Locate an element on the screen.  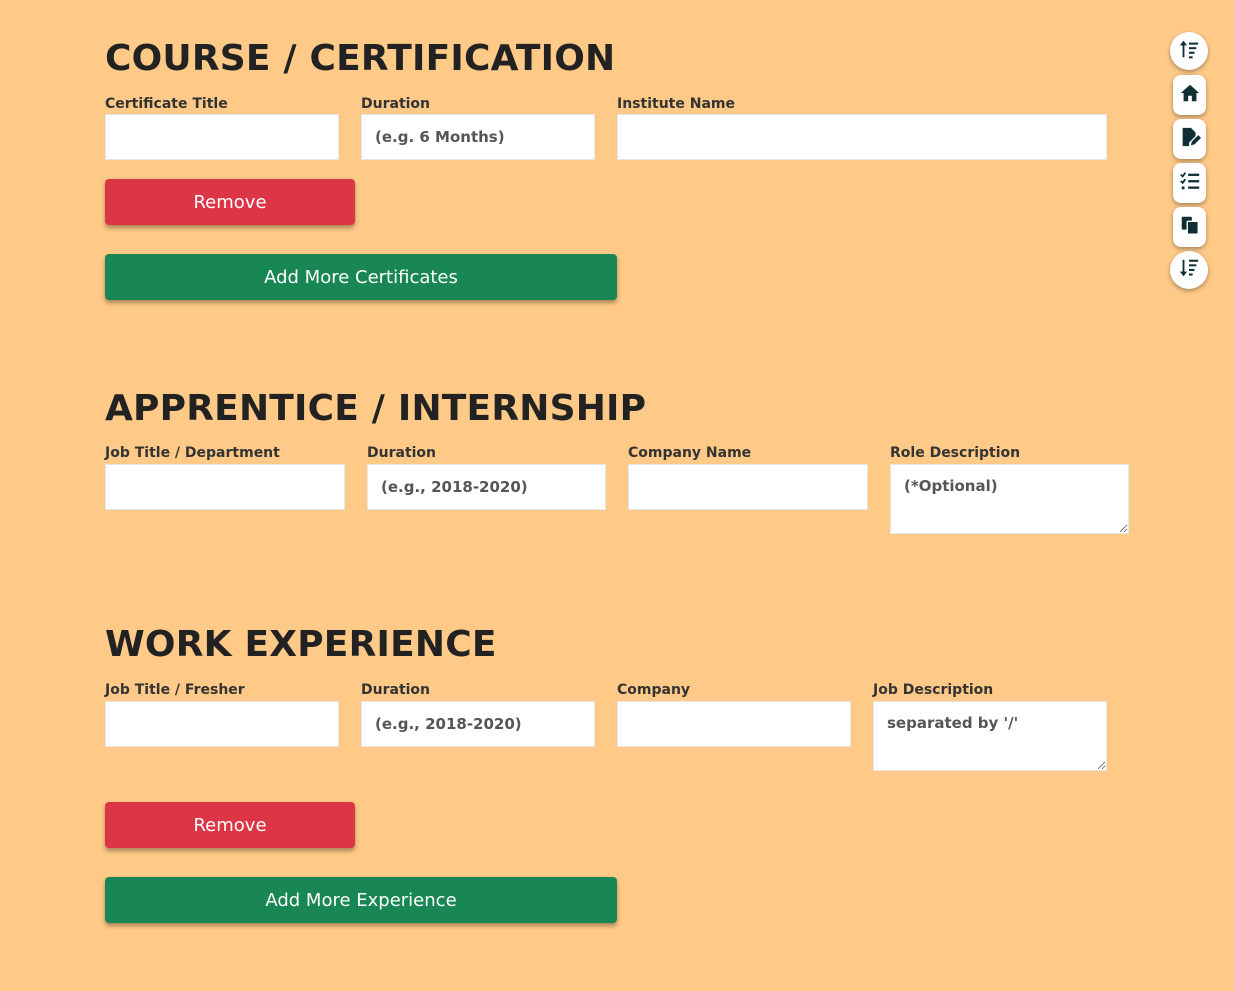
course-duration-input is located at coordinates (478, 137).